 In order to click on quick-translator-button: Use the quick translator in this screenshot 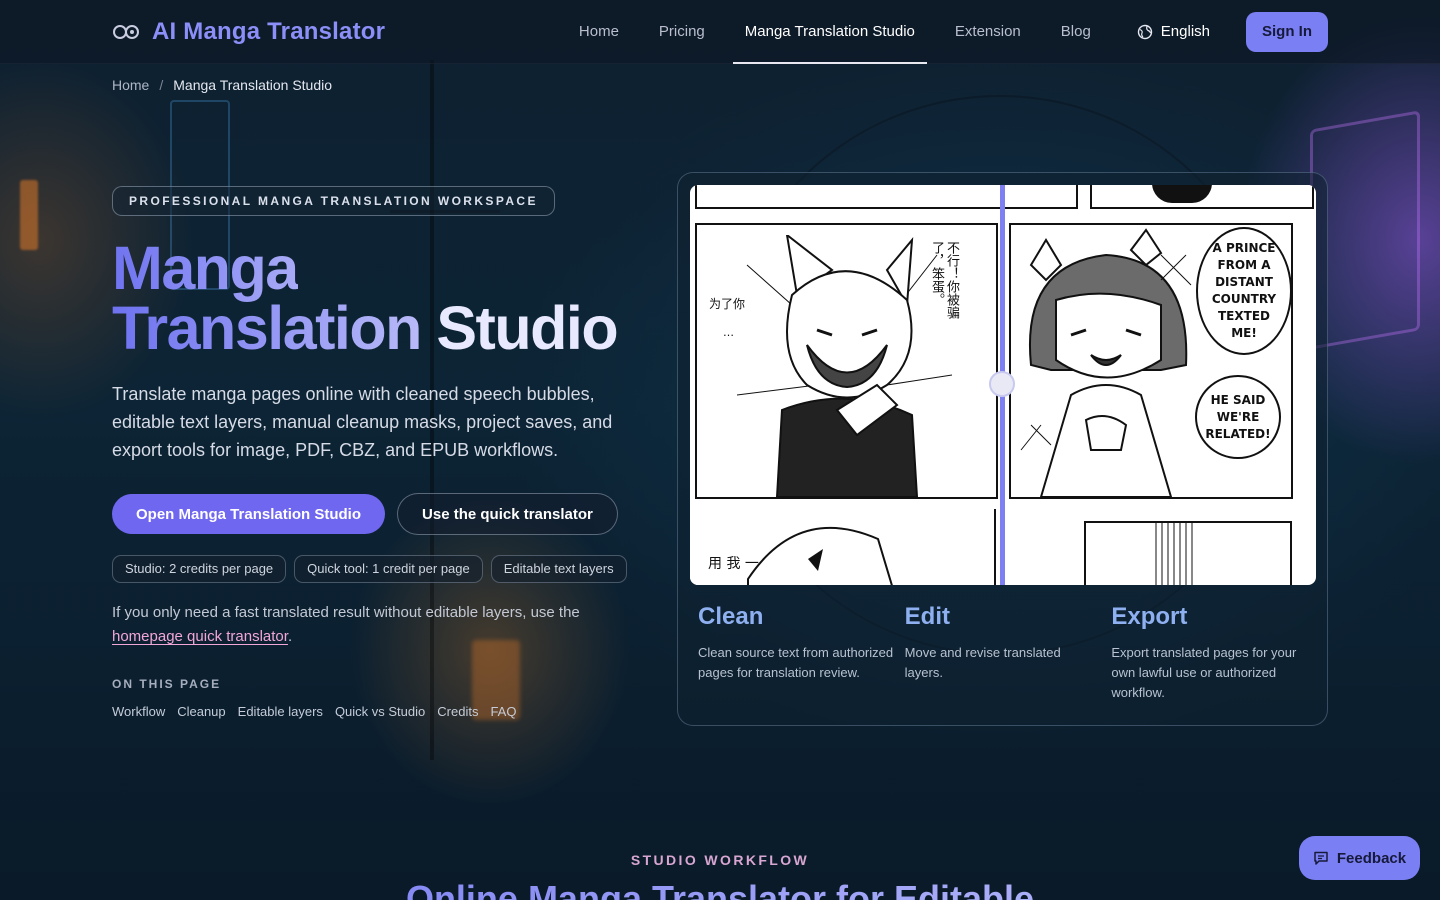, I will do `click(507, 514)`.